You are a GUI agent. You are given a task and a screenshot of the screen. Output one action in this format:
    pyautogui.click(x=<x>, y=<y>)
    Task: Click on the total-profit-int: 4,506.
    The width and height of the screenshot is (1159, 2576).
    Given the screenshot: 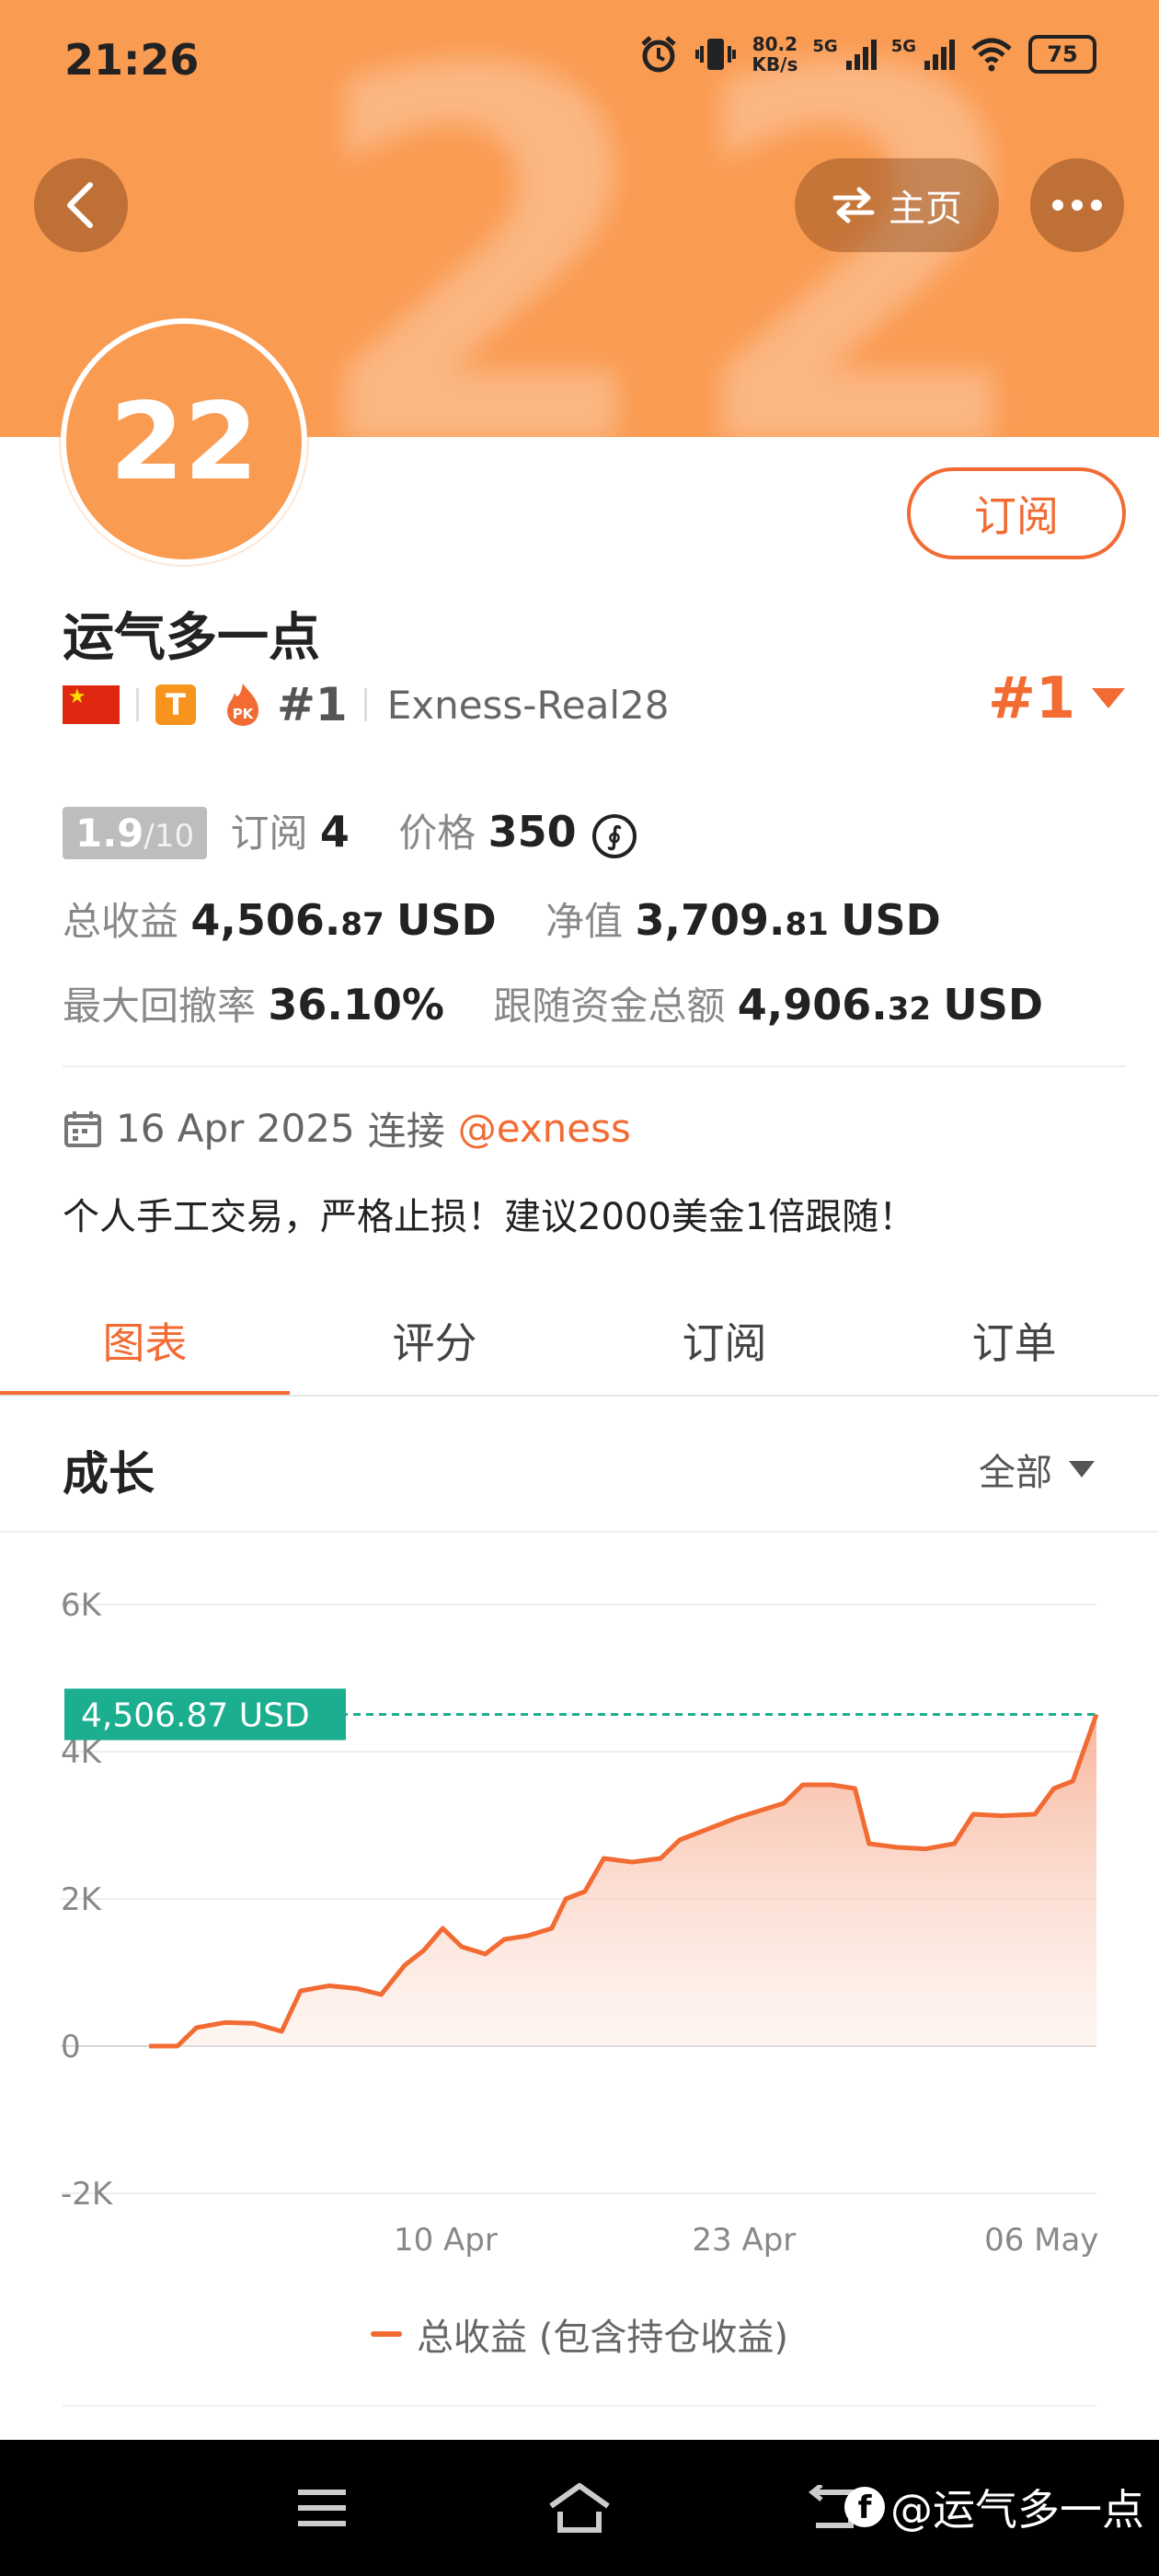 What is the action you would take?
    pyautogui.click(x=265, y=920)
    